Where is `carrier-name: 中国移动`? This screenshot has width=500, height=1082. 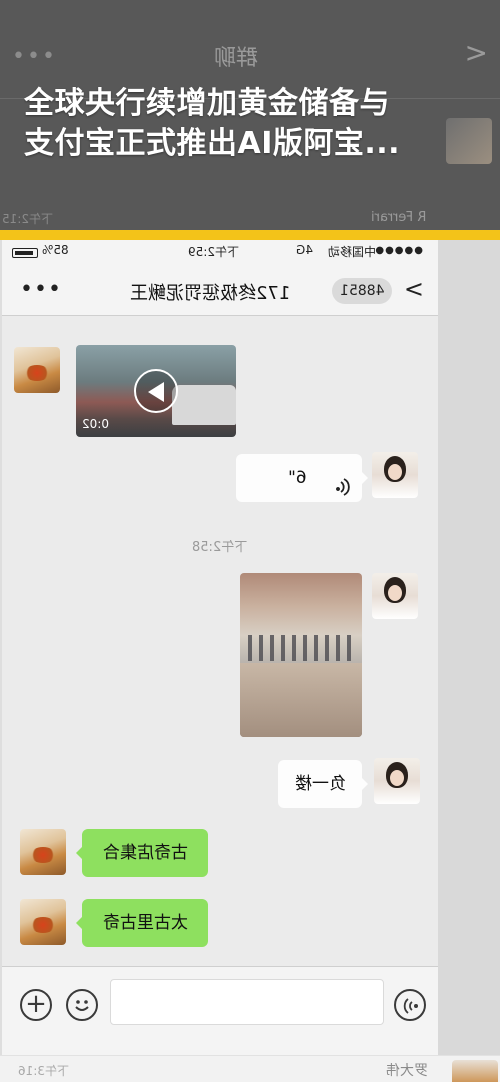
carrier-name: 中国移动 is located at coordinates (352, 252).